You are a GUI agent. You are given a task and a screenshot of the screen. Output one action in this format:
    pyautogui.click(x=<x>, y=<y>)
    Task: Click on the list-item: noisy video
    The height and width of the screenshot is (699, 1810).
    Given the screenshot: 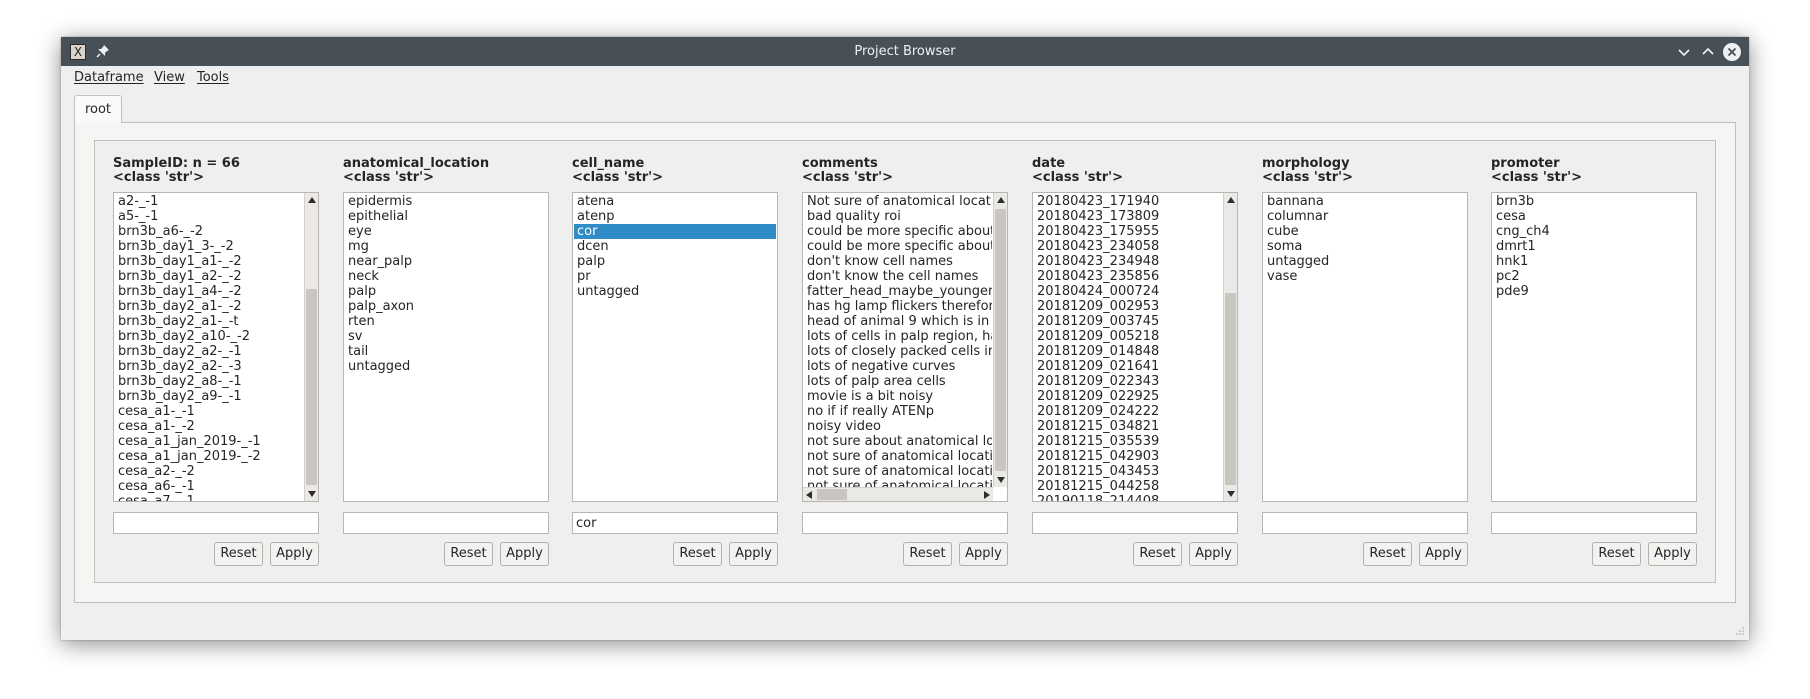 What is the action you would take?
    pyautogui.click(x=898, y=426)
    